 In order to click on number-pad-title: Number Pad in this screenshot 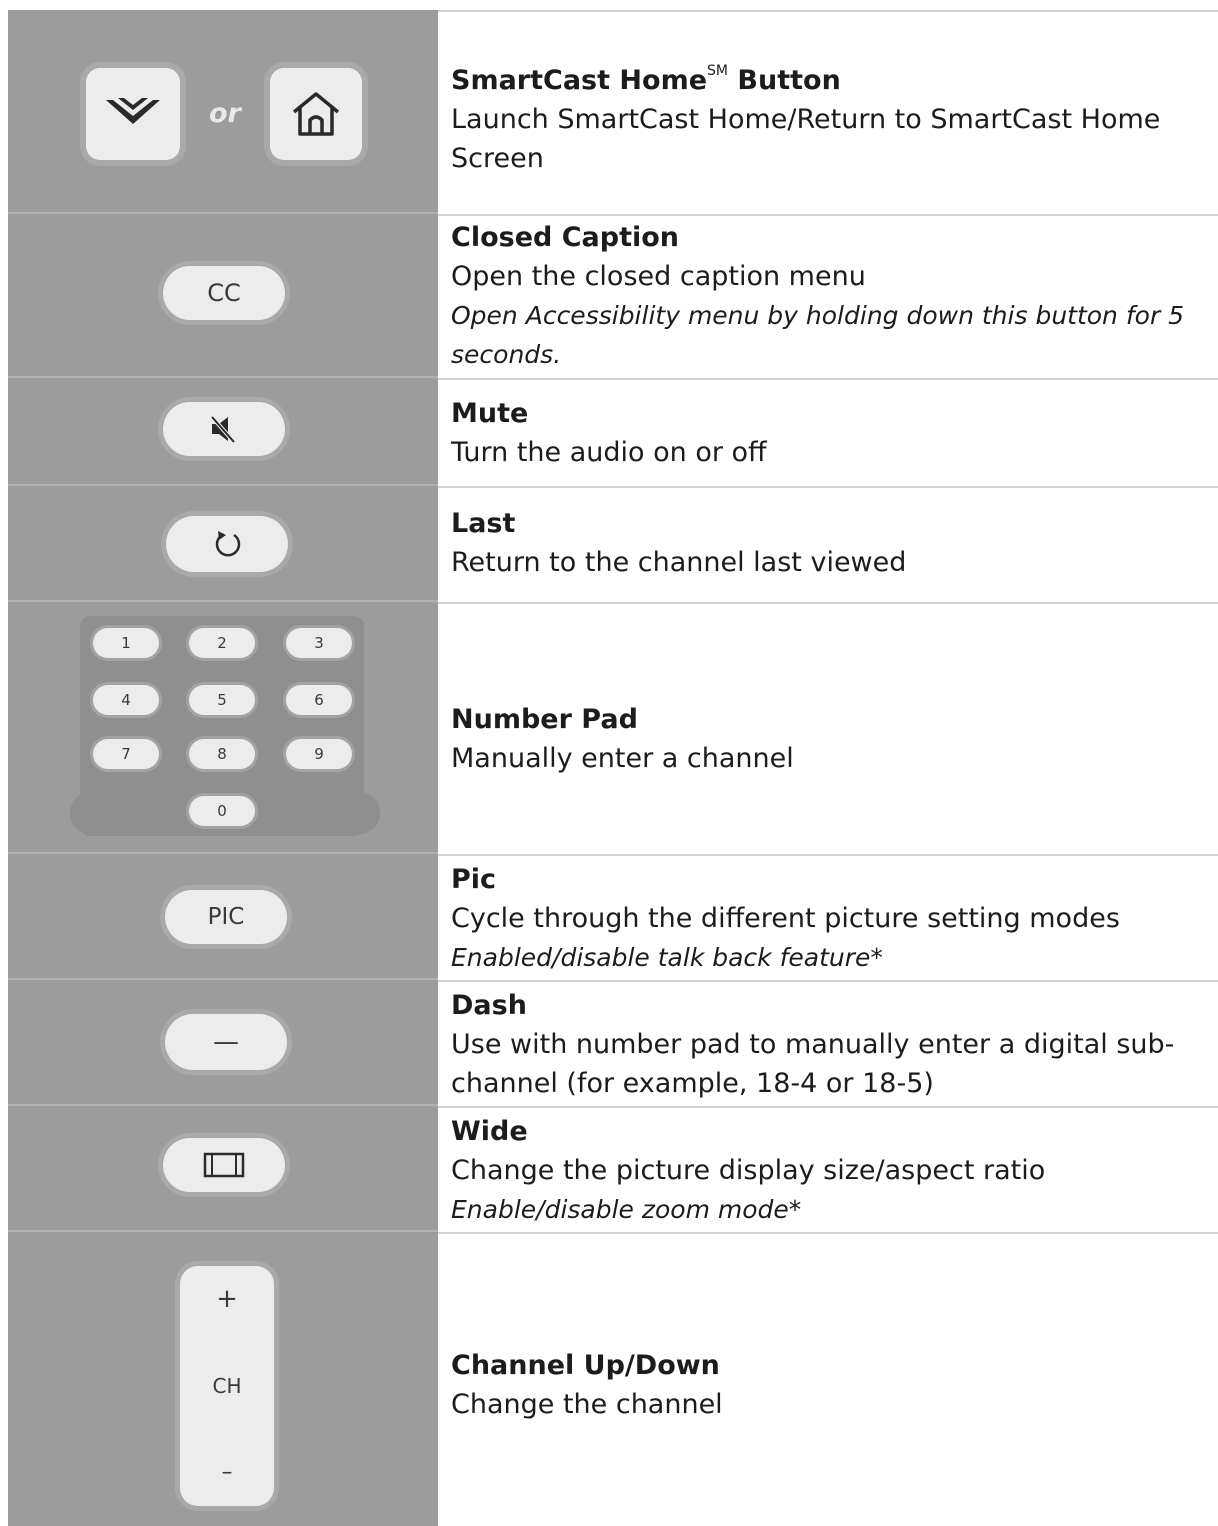, I will do `click(544, 719)`.